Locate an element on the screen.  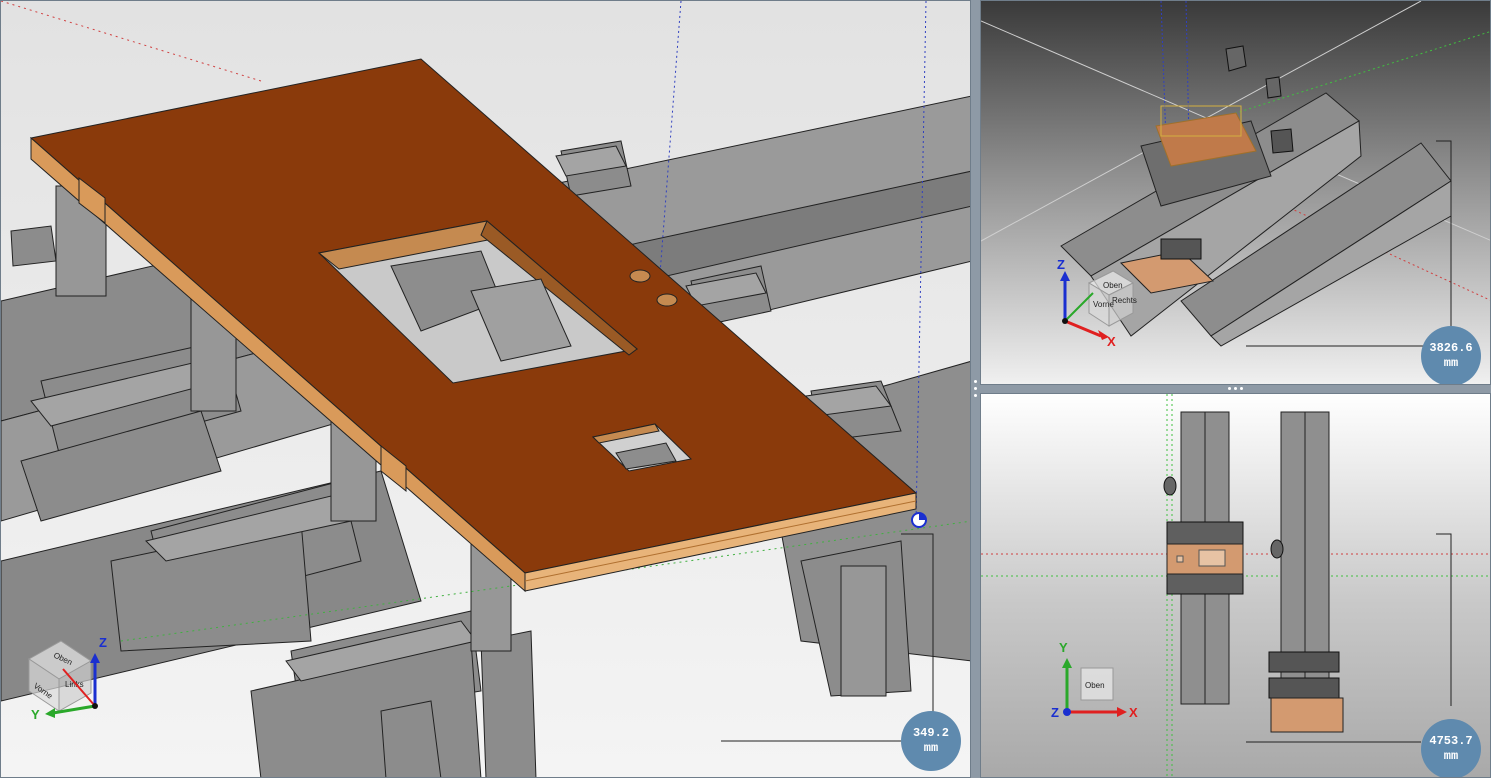
measure-badge: 349.2 mm is located at coordinates (931, 741).